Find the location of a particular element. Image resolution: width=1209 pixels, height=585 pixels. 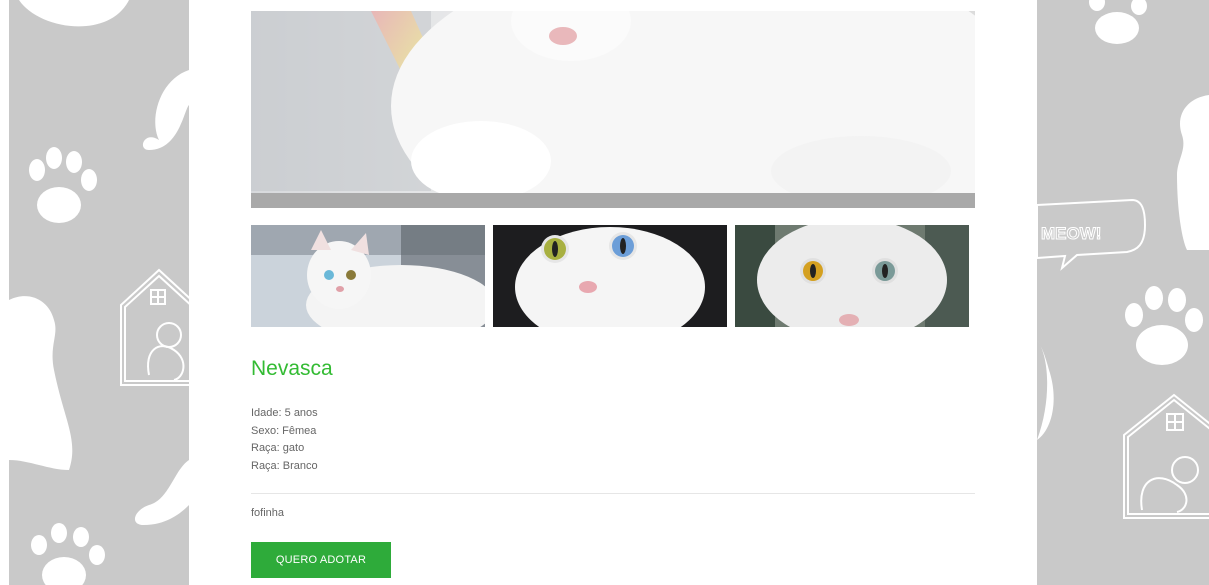

detail-age: Idade: 5 anos is located at coordinates (284, 413).